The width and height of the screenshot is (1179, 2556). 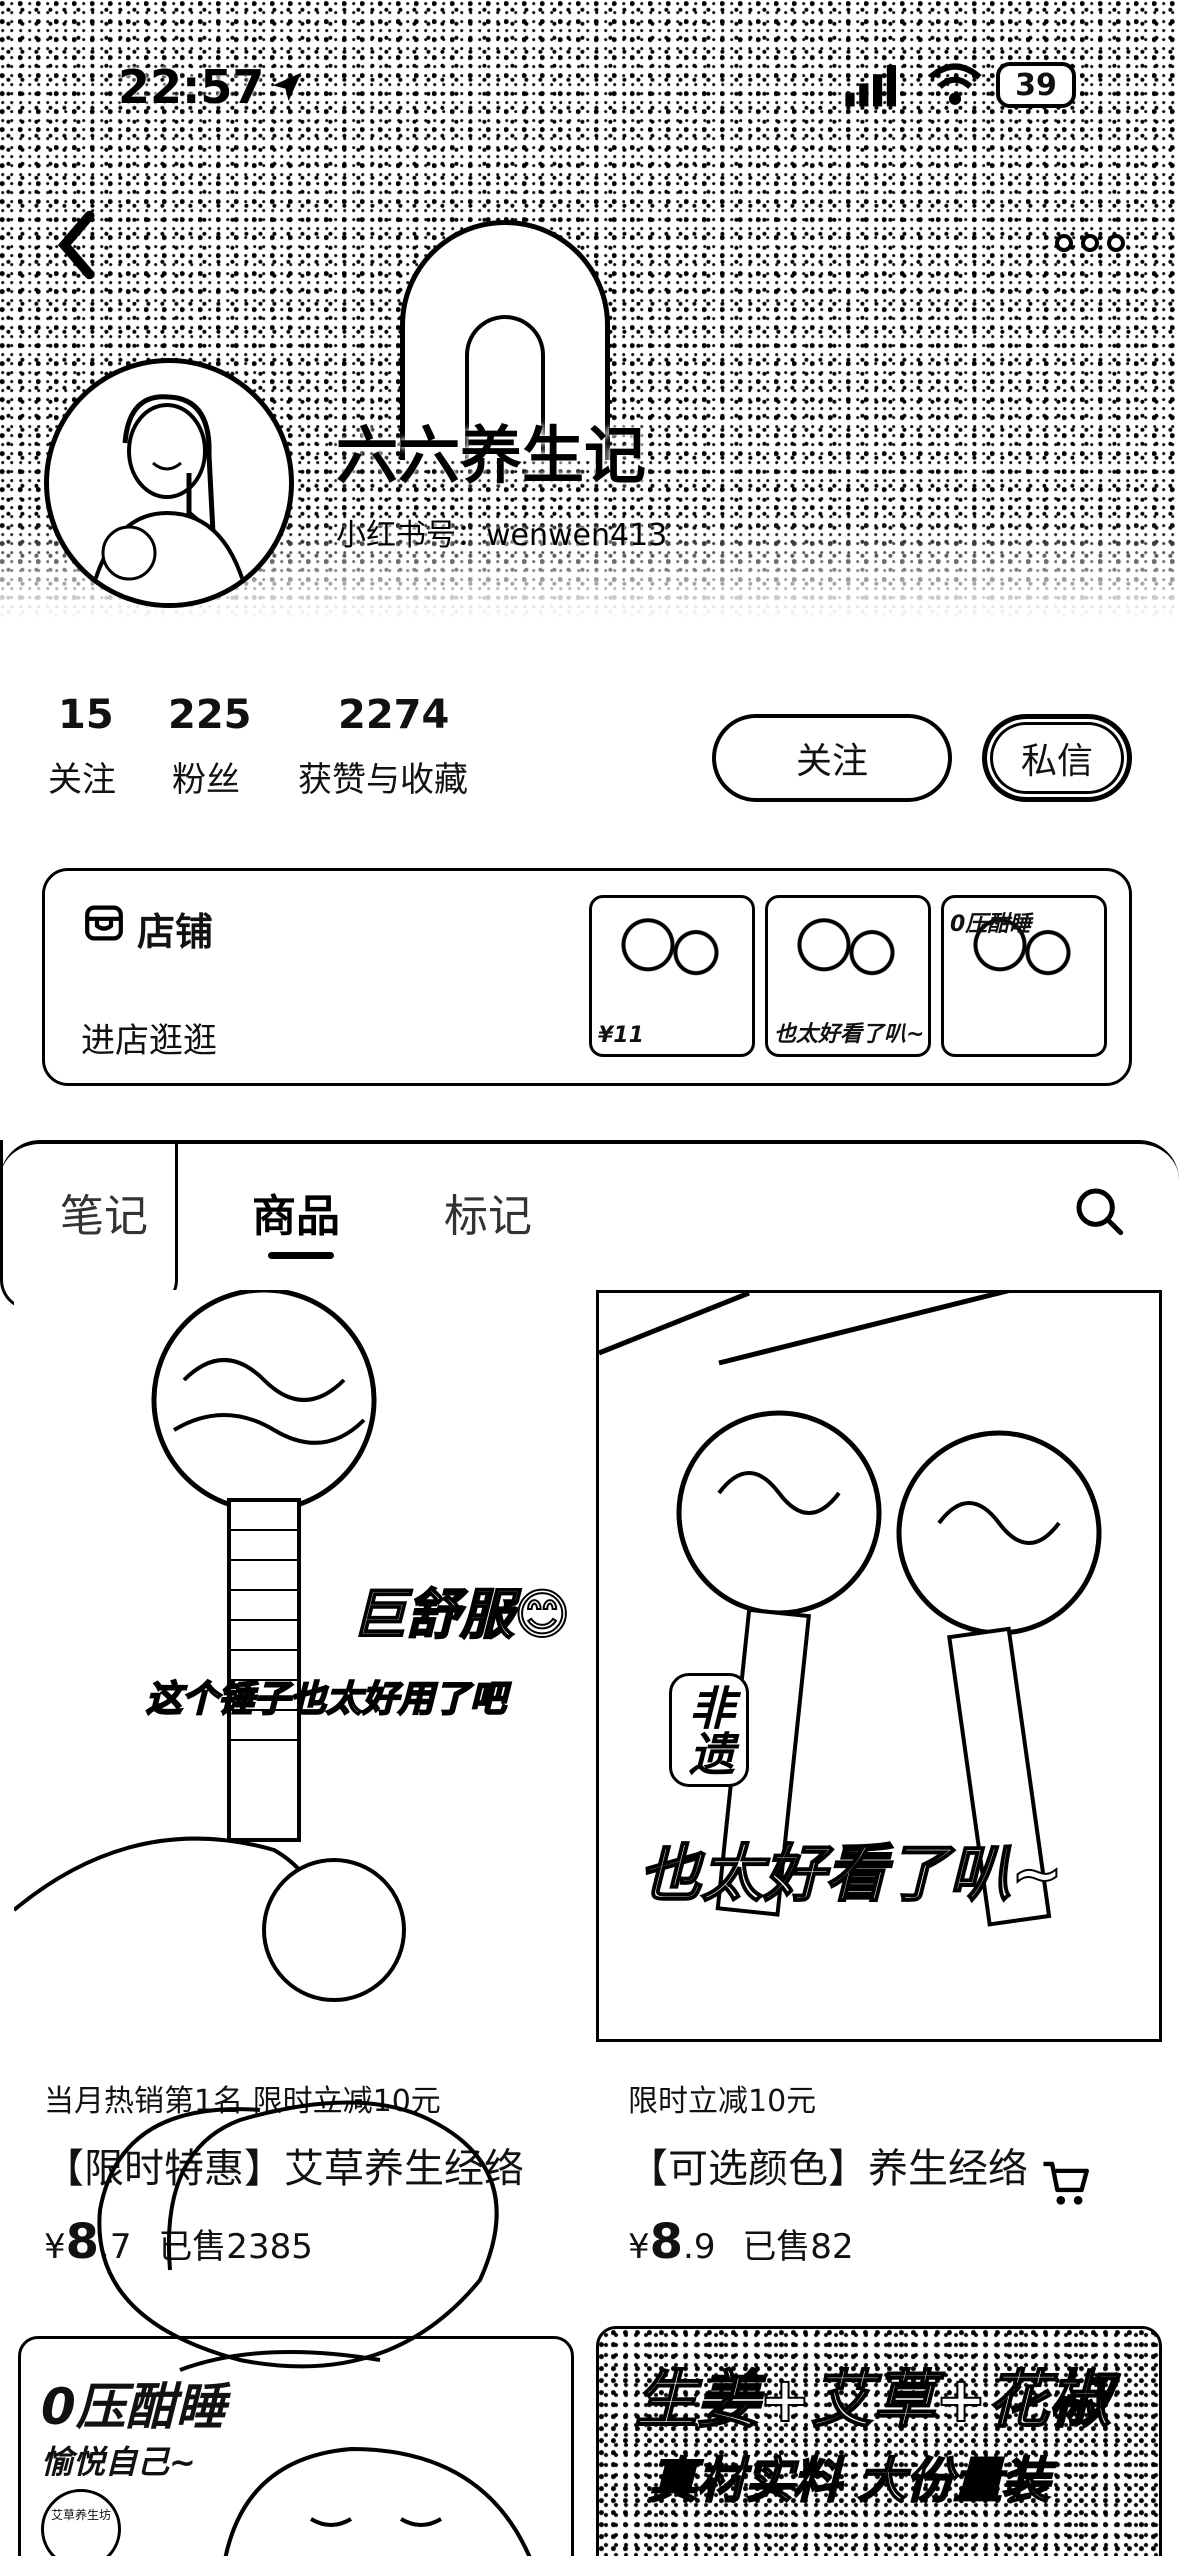 I want to click on product-4-overlay-2: 真材实料 大份量装, so click(x=849, y=2481).